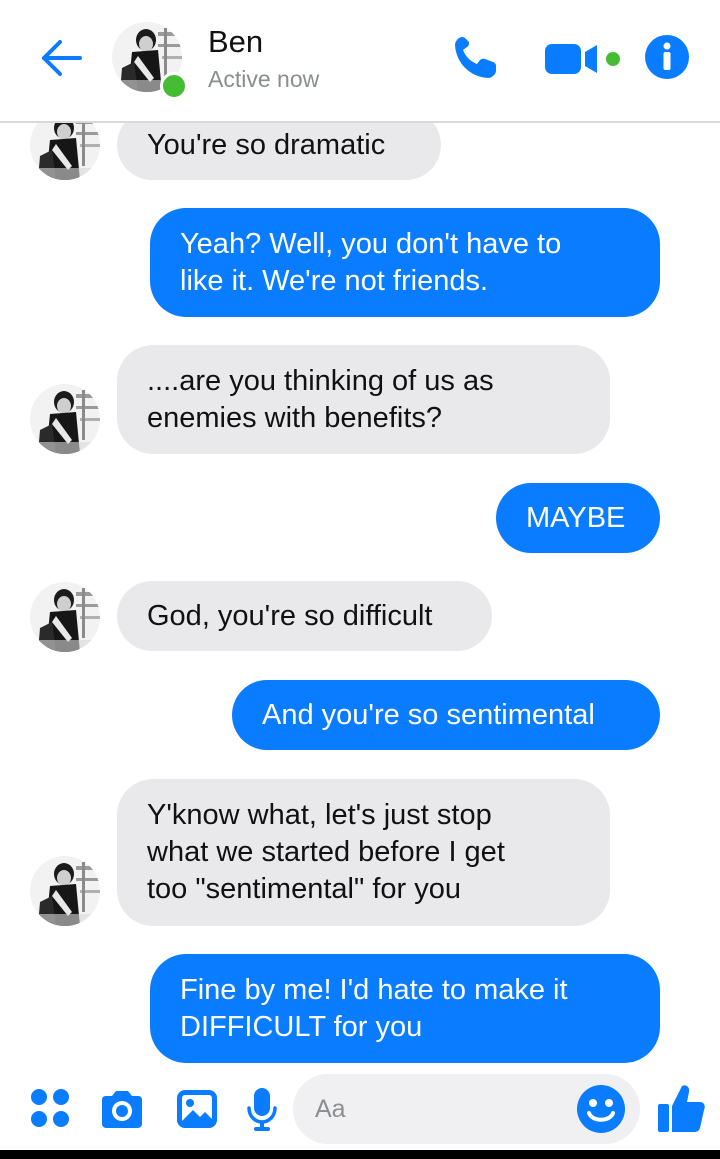 This screenshot has width=720, height=1159. Describe the element at coordinates (264, 79) in the screenshot. I see `contact-status: Active now` at that location.